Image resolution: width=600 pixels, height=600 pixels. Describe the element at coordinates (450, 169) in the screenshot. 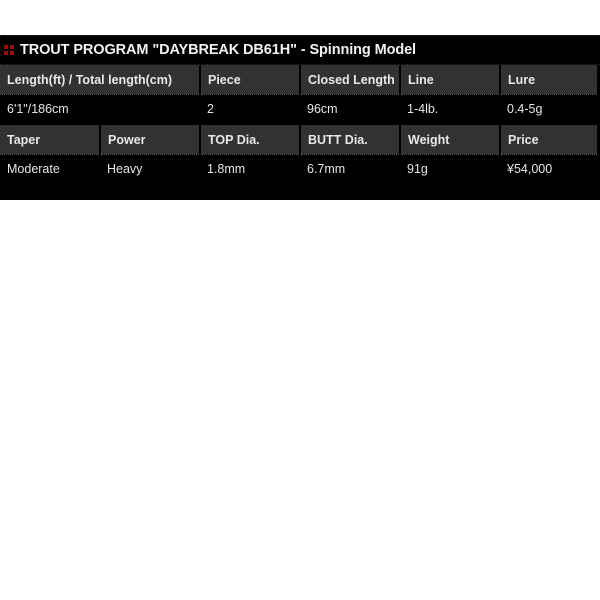

I see `cell-weight: 91g` at that location.